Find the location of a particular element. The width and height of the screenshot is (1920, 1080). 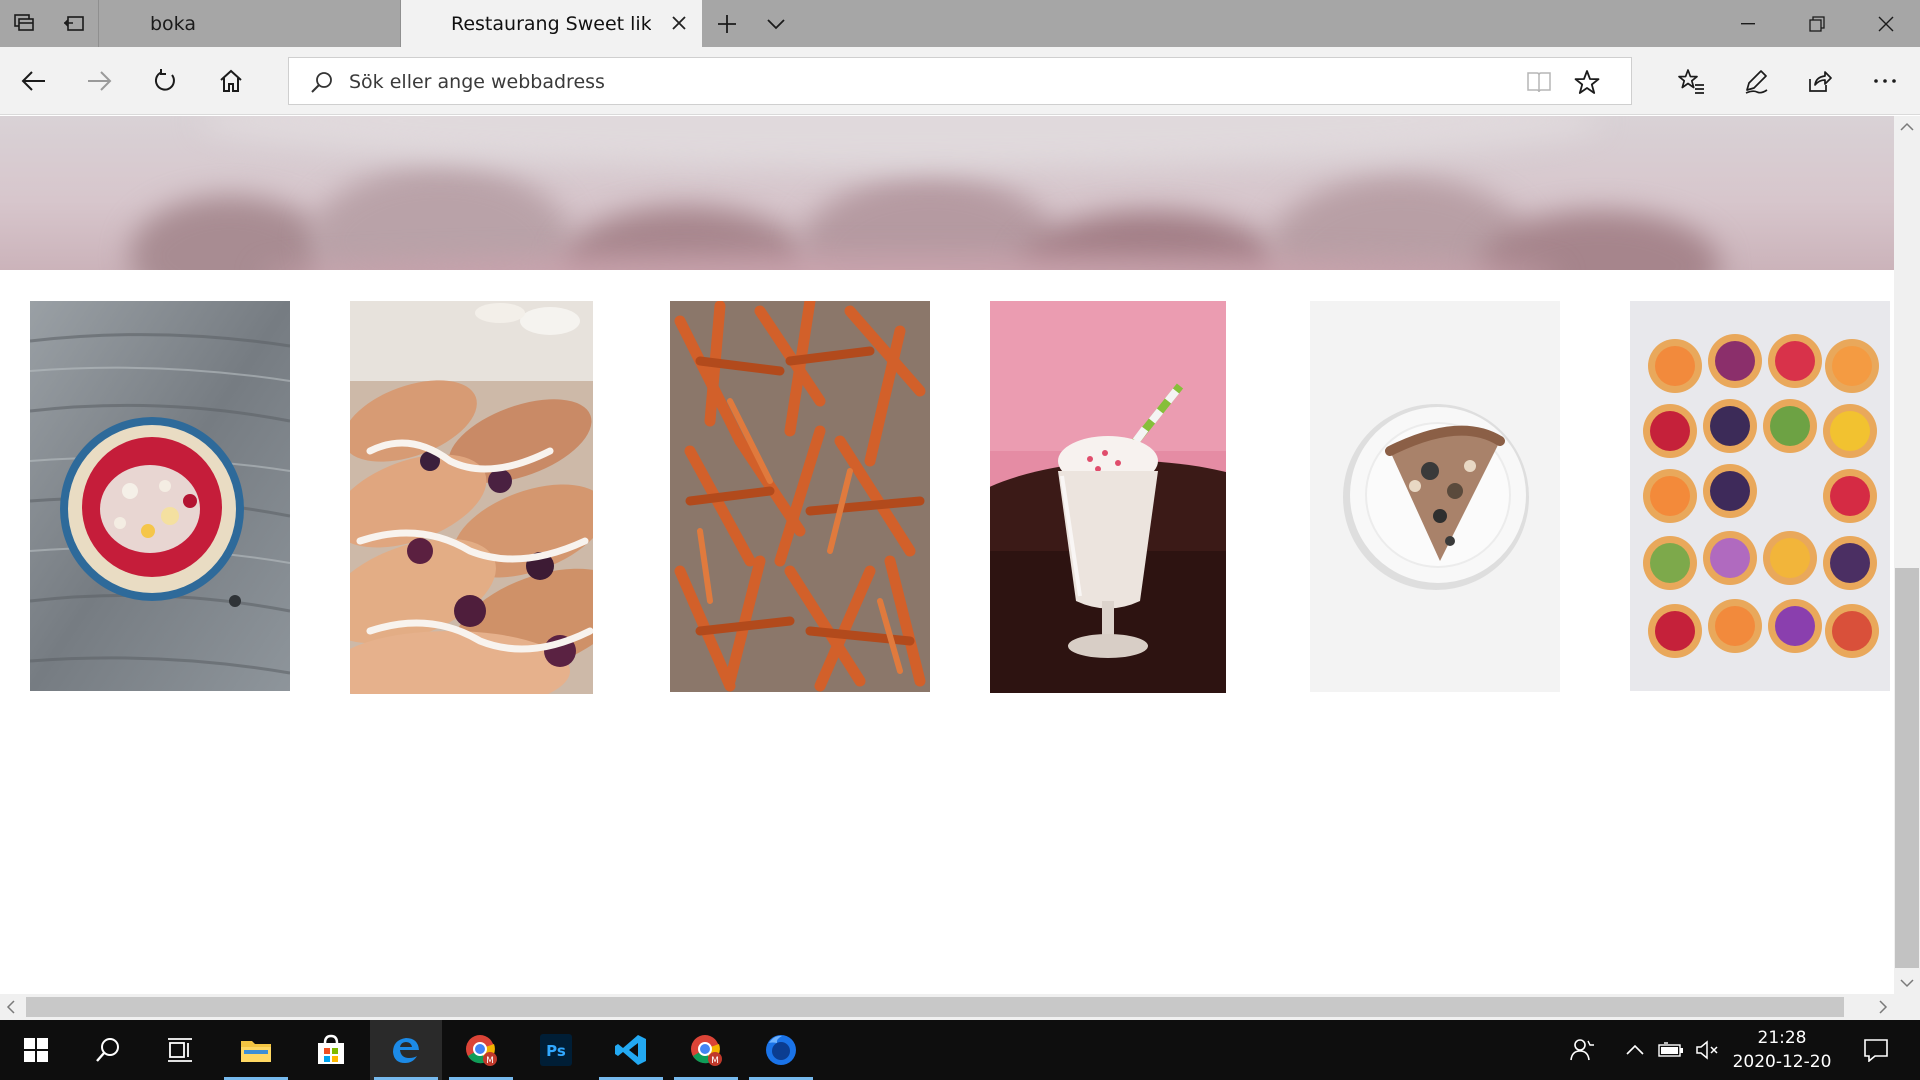

address-bar is located at coordinates (960, 81).